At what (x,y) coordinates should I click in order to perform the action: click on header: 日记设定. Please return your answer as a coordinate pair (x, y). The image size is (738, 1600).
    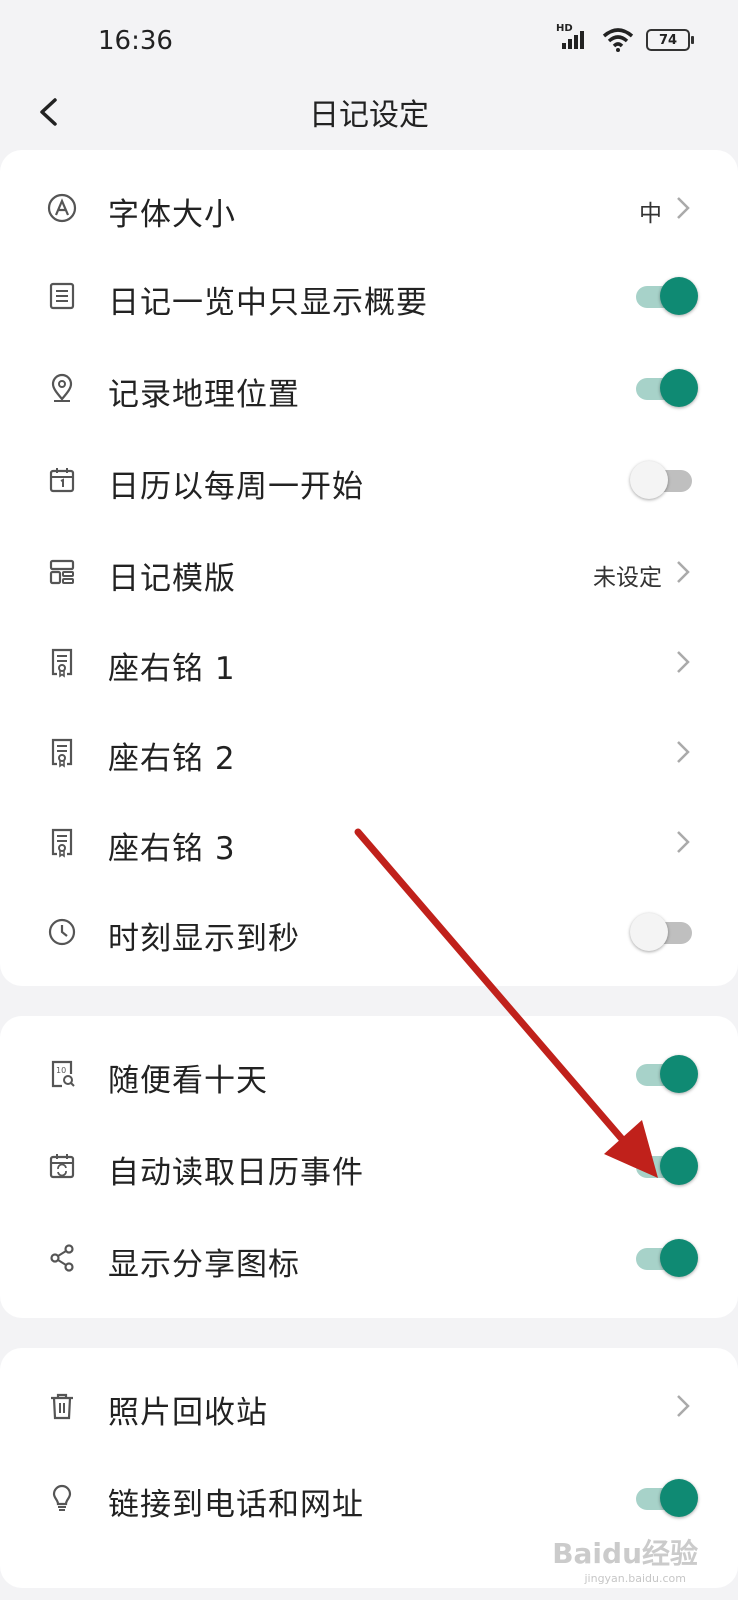
    Looking at the image, I should click on (369, 115).